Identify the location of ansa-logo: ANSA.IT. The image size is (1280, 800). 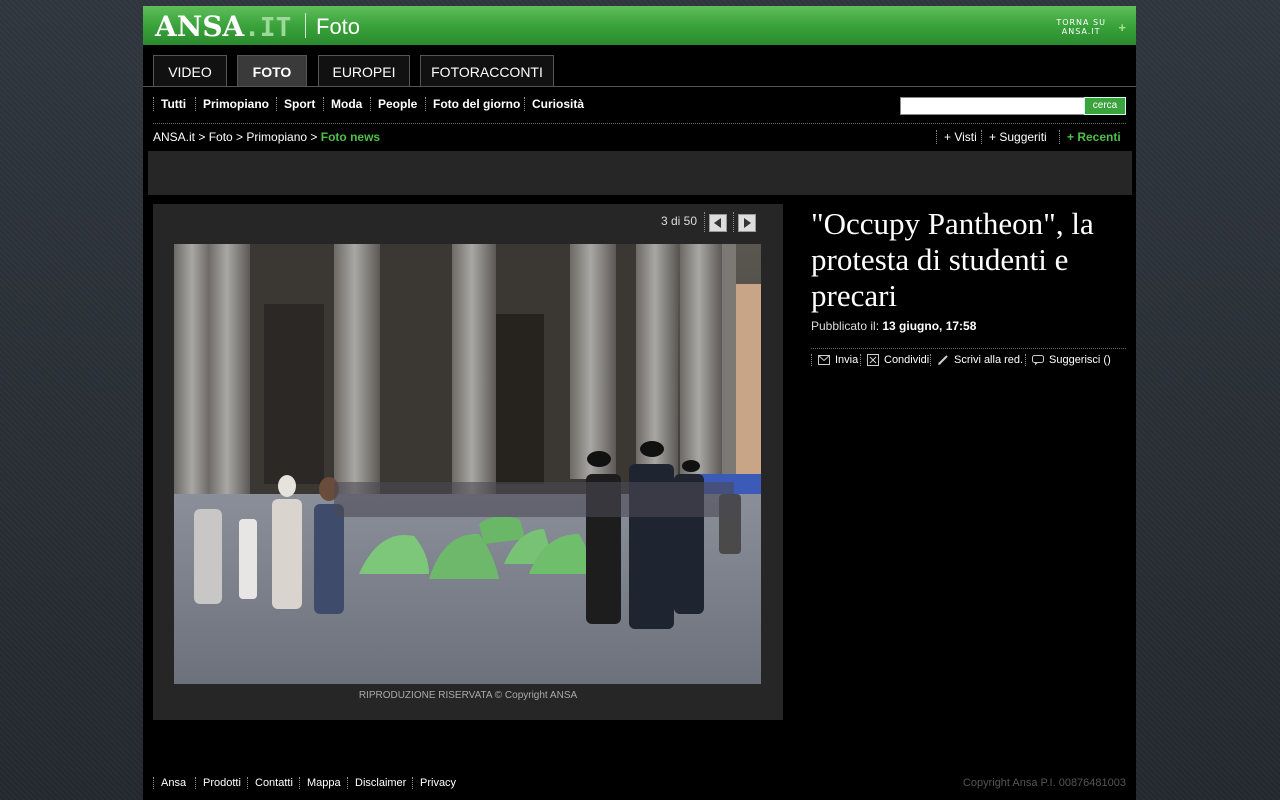
(223, 26).